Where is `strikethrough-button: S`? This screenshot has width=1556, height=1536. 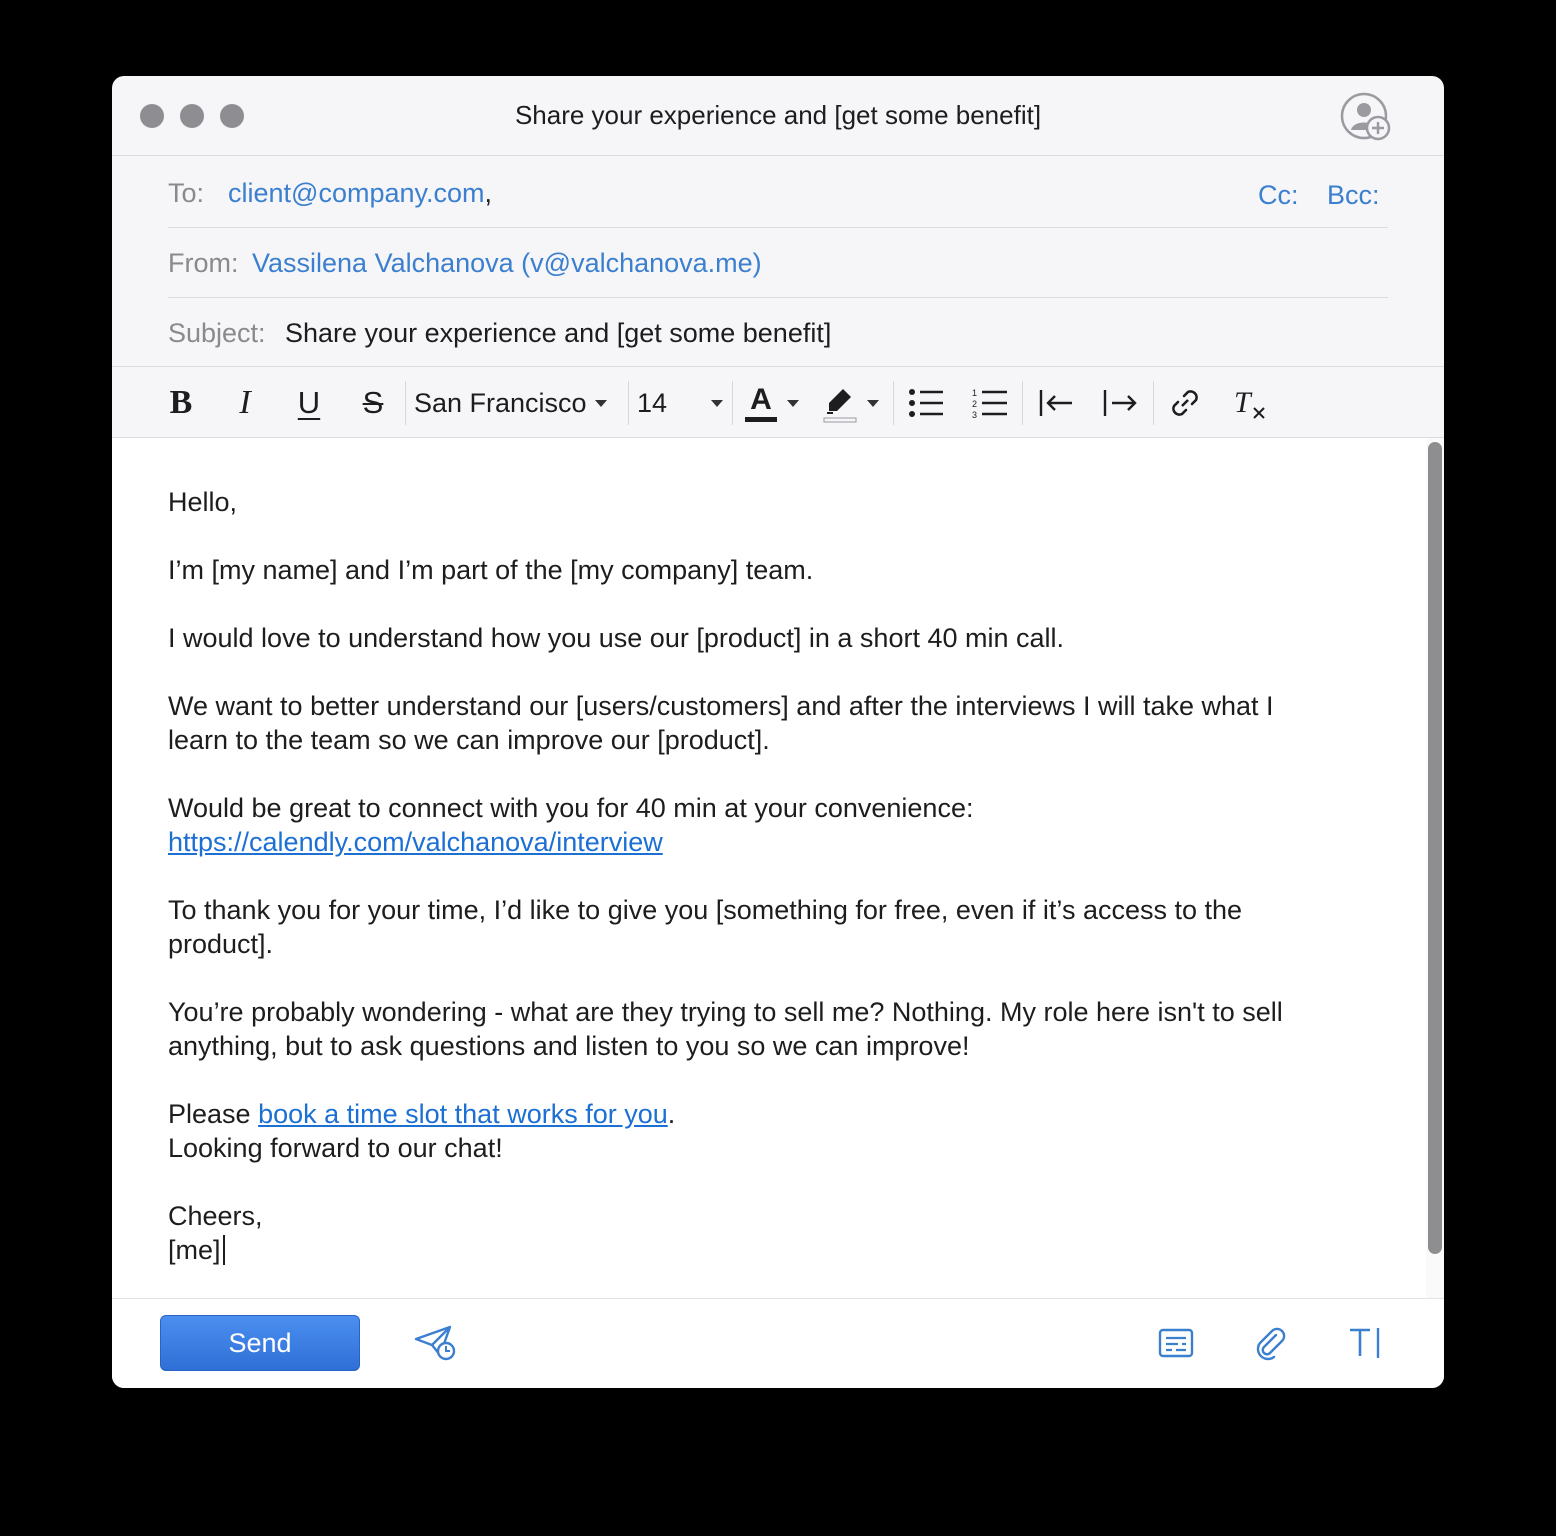 strikethrough-button: S is located at coordinates (373, 403).